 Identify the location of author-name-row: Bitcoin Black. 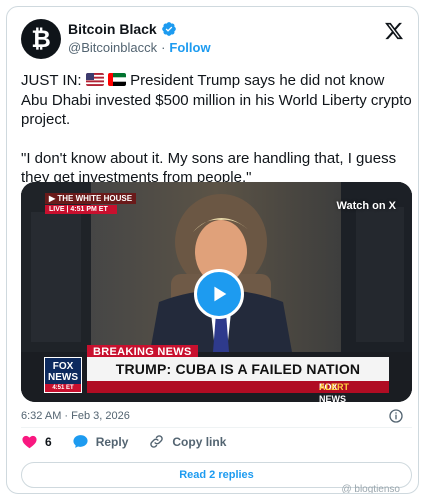
(122, 29).